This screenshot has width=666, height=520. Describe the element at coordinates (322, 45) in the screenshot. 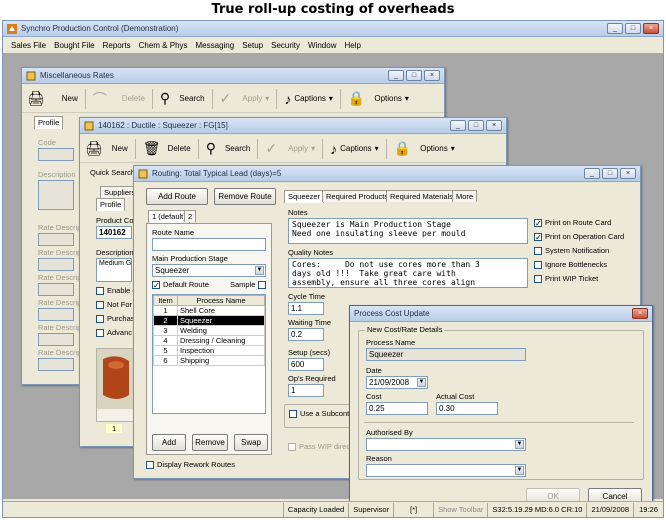

I see `menu-window: Window` at that location.